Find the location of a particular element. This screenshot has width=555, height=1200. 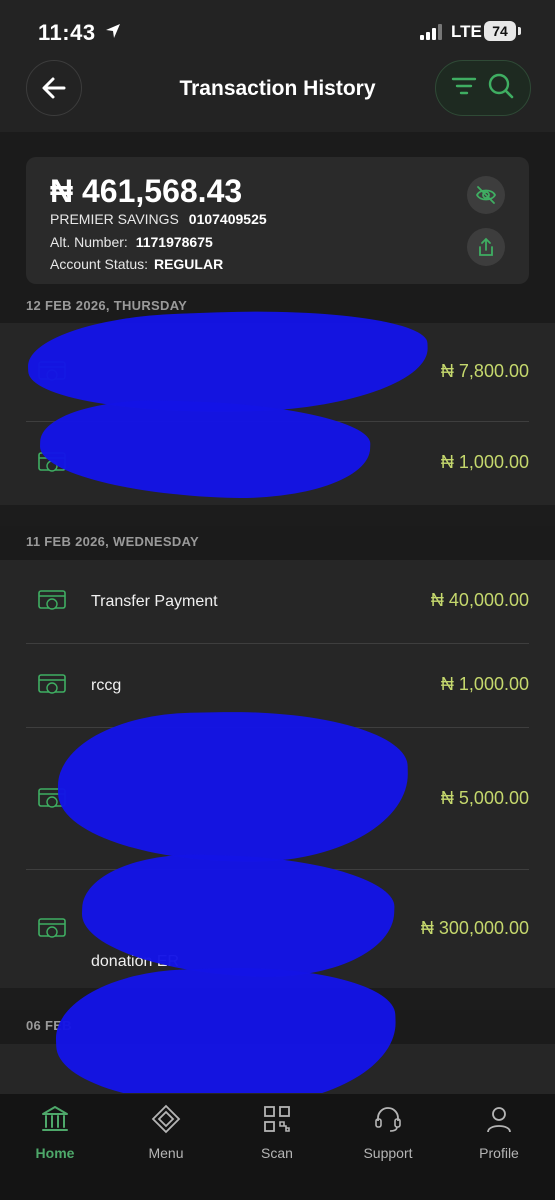

transaction-description: Transfer Payment is located at coordinates (154, 601).